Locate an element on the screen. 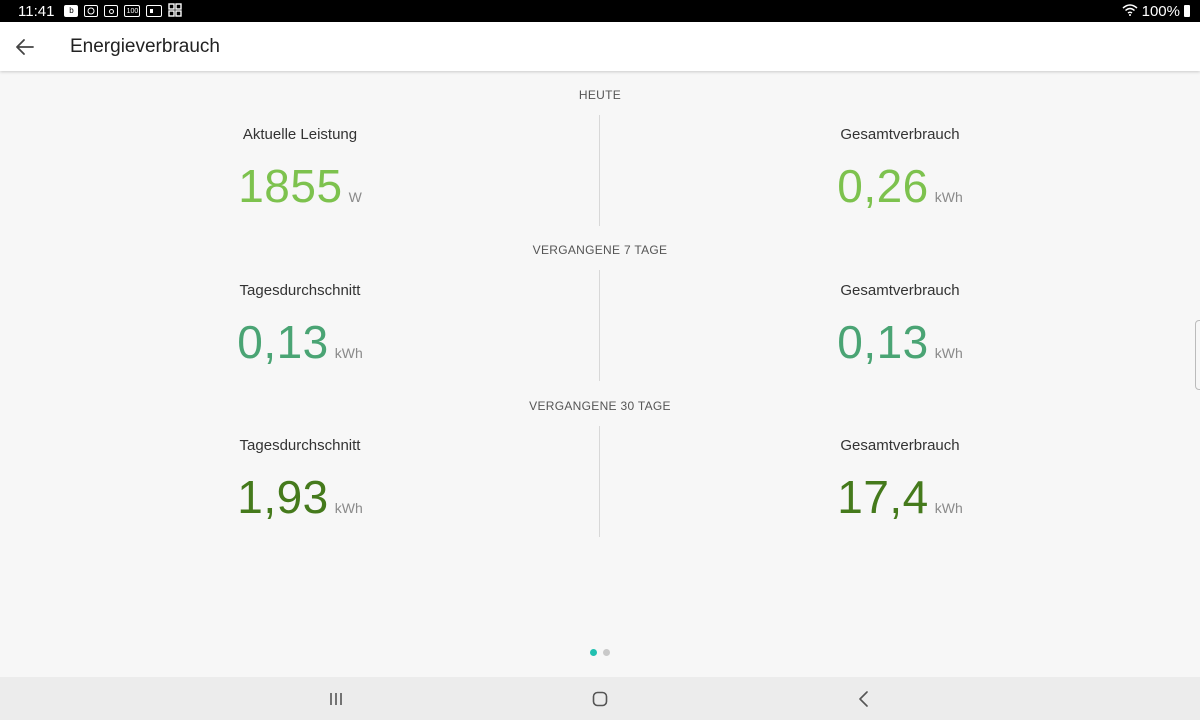 The image size is (1200, 720). battery-text: 100% is located at coordinates (1160, 11).